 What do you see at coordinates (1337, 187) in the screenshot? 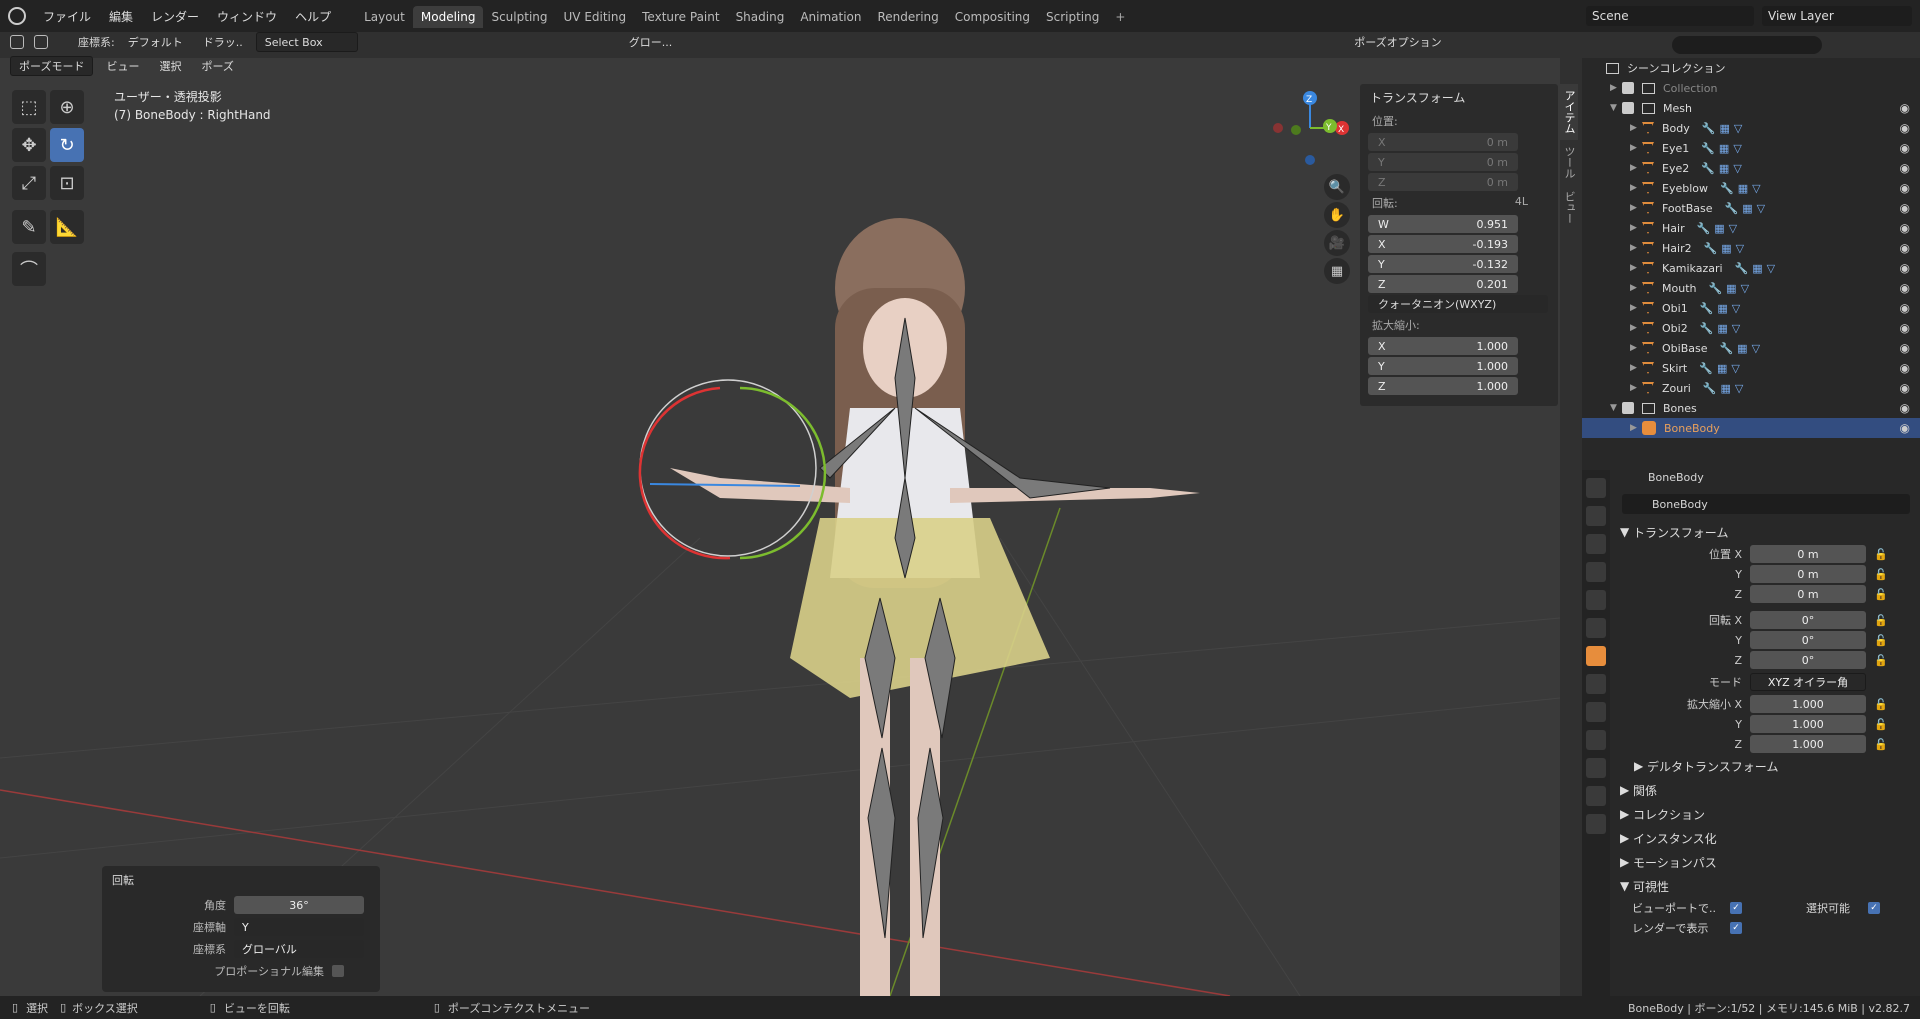
I see `zoom-icon: 🔍` at bounding box center [1337, 187].